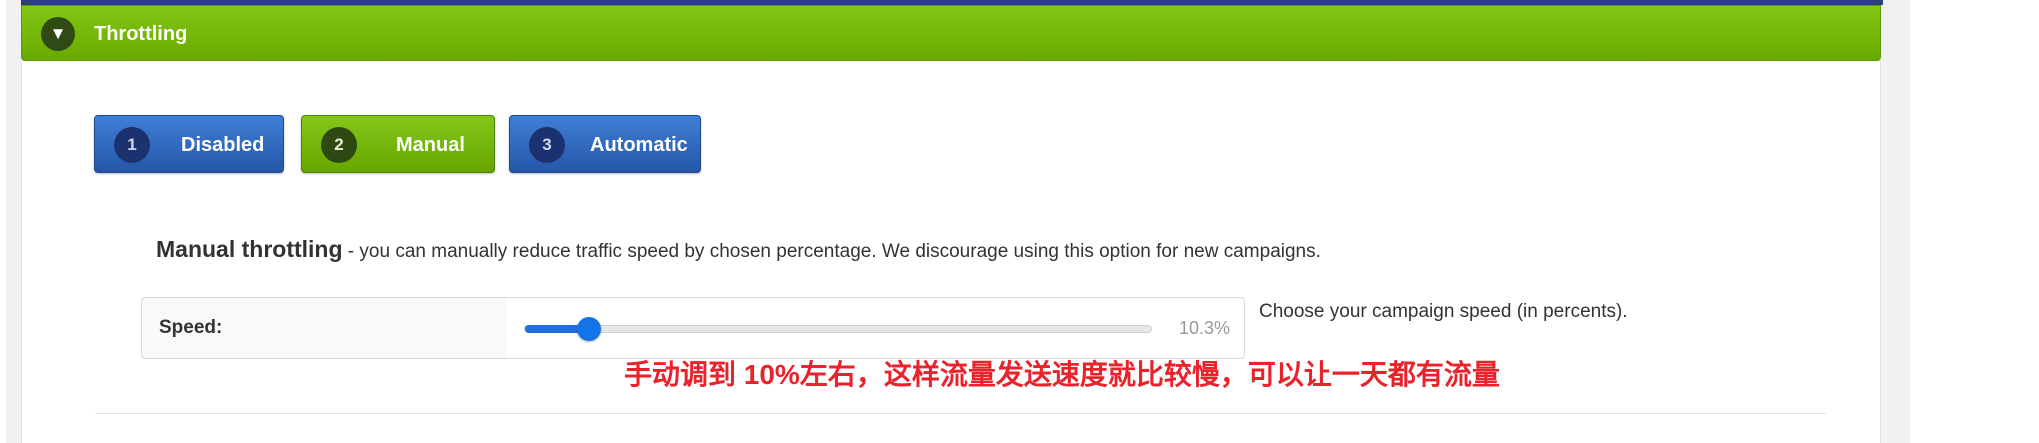  What do you see at coordinates (1204, 328) in the screenshot?
I see `speed-value: 10.3%` at bounding box center [1204, 328].